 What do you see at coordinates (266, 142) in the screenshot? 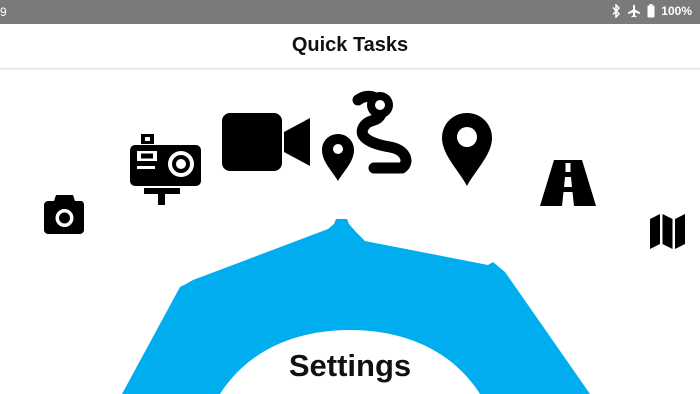
I see `video-camera-icon` at bounding box center [266, 142].